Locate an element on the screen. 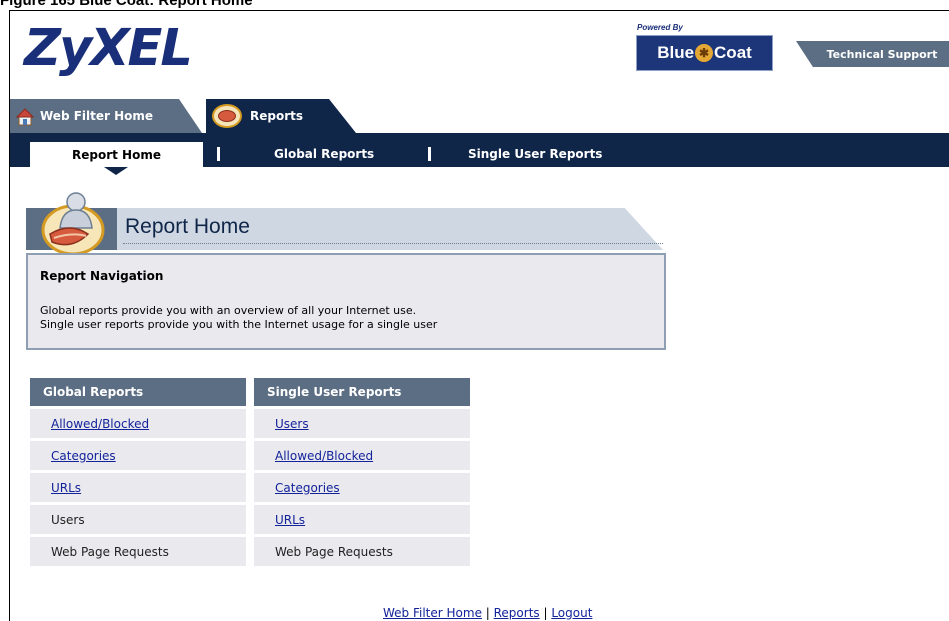 This screenshot has width=949, height=621. tab-web-filter-home-label: Web Filter Home is located at coordinates (97, 116).